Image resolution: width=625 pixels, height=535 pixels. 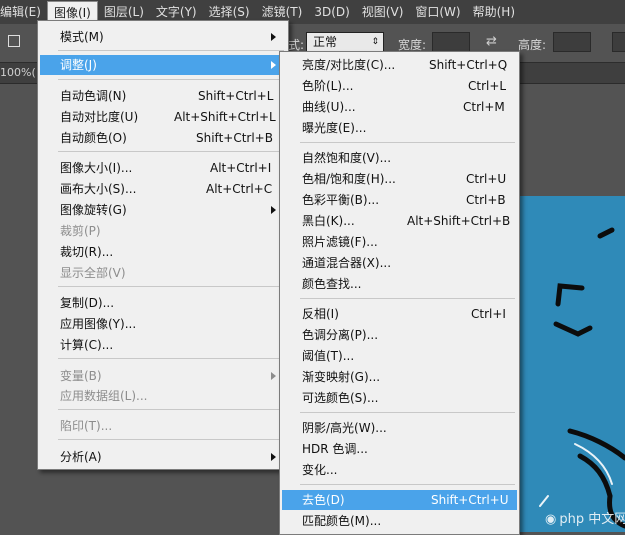 What do you see at coordinates (451, 42) in the screenshot?
I see `width-input` at bounding box center [451, 42].